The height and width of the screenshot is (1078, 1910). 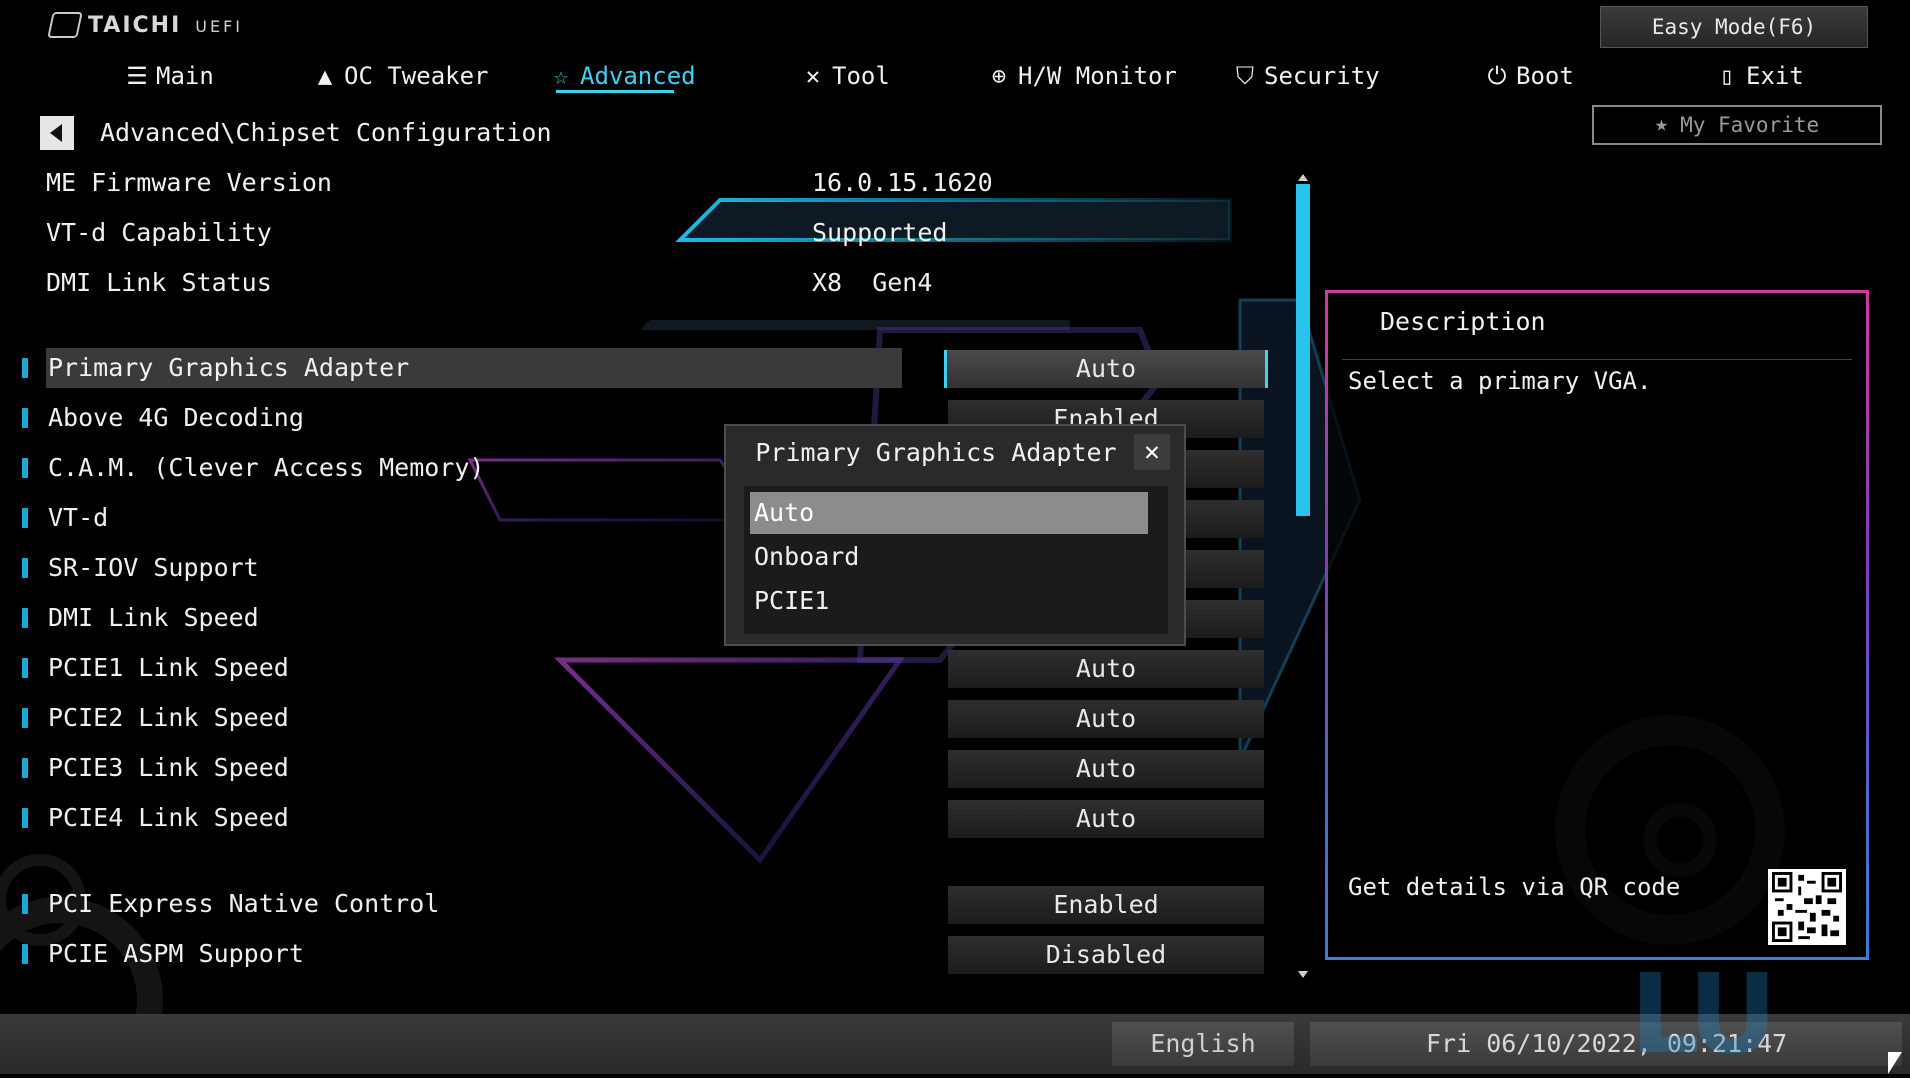 What do you see at coordinates (640, 954) in the screenshot?
I see `setting-row-pcie-aspm-support: PCIE ASPM Support Disabled` at bounding box center [640, 954].